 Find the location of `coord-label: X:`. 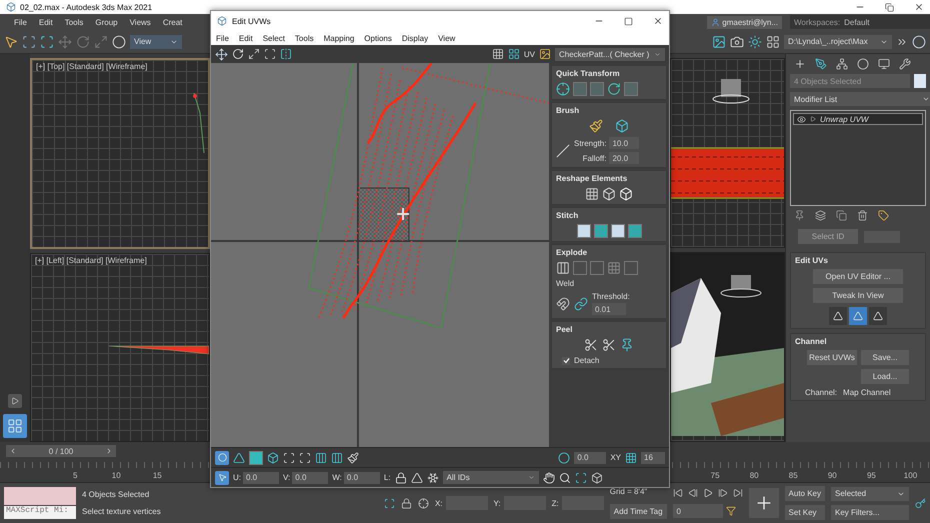

coord-label: X: is located at coordinates (438, 503).